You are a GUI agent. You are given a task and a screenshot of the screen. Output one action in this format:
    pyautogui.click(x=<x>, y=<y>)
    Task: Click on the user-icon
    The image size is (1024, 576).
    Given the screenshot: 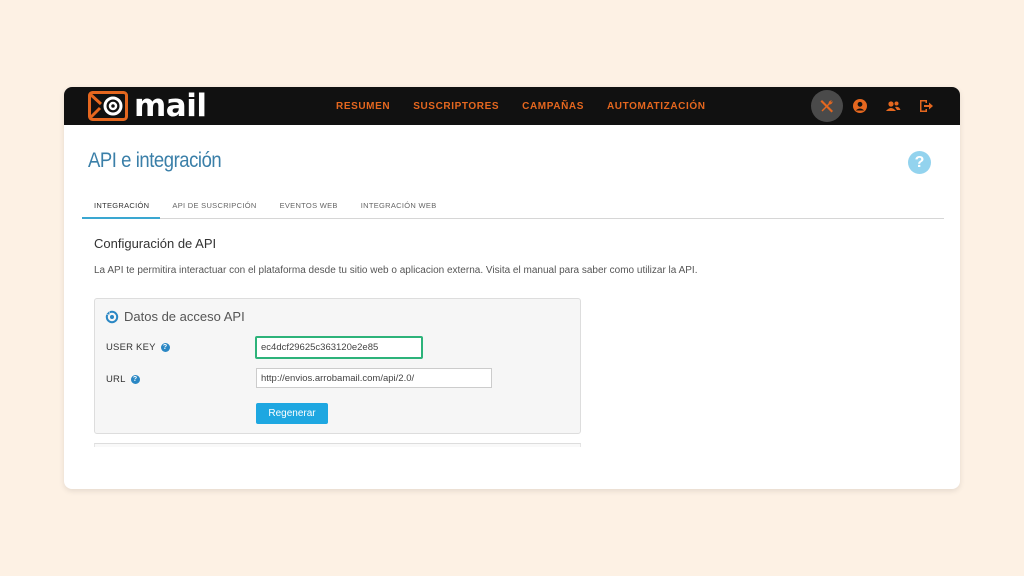 What is the action you would take?
    pyautogui.click(x=860, y=106)
    